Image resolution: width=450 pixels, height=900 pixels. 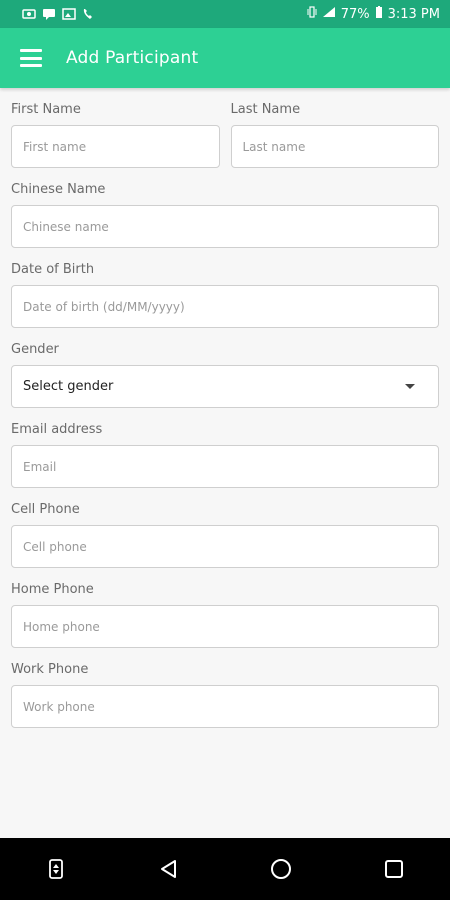 I want to click on last-name-input, so click(x=334, y=146).